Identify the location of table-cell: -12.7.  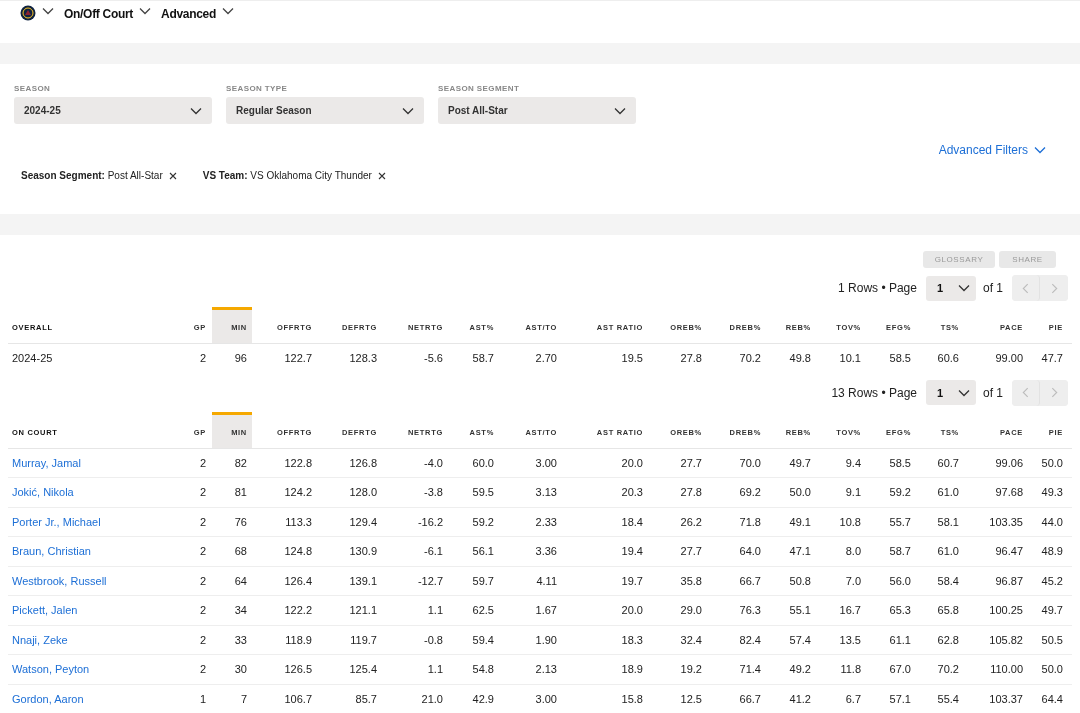
(410, 581).